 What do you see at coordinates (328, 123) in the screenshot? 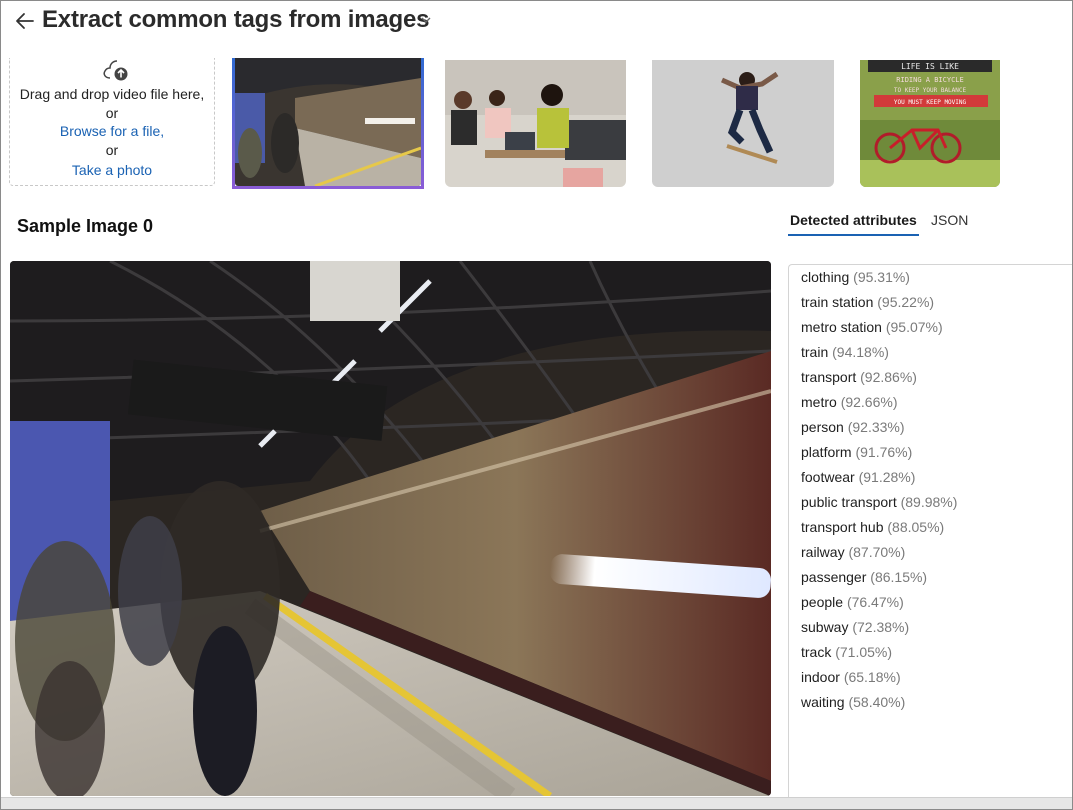
I see `sample-thumbnail-subway` at bounding box center [328, 123].